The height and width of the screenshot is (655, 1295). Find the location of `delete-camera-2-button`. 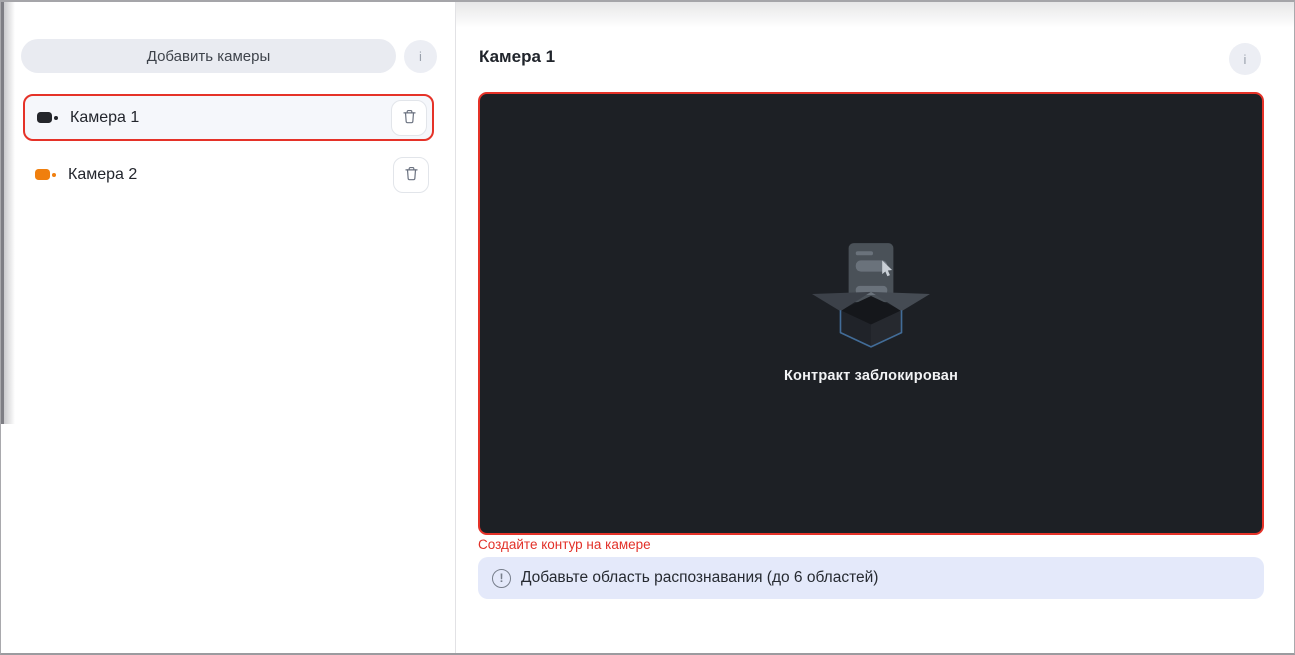

delete-camera-2-button is located at coordinates (411, 174).